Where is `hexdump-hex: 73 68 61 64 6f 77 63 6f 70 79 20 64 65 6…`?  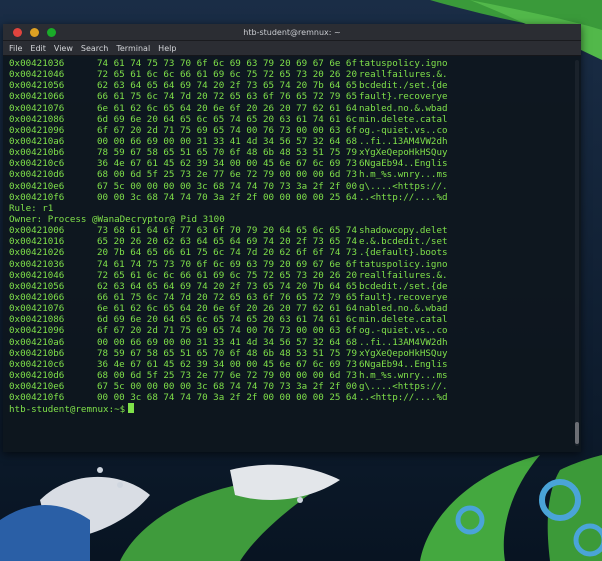 hexdump-hex: 73 68 61 64 6f 77 63 6f 70 79 20 64 65 6… is located at coordinates (227, 231).